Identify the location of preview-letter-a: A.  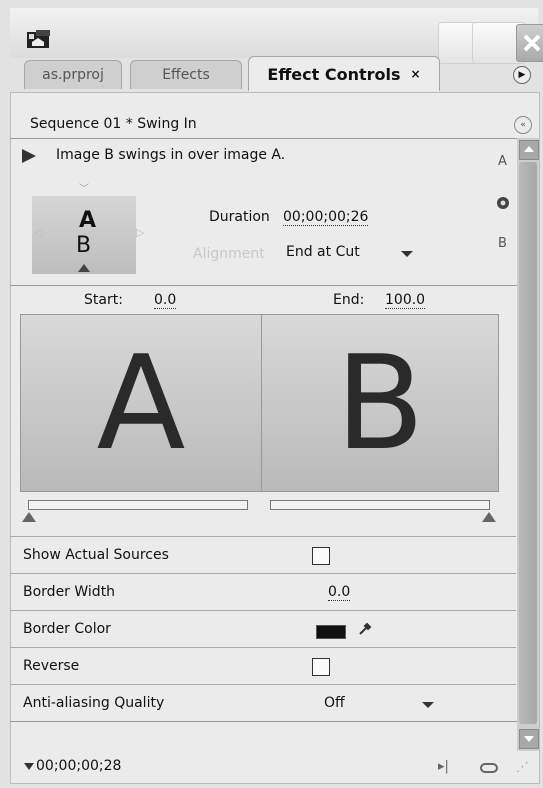
(141, 403).